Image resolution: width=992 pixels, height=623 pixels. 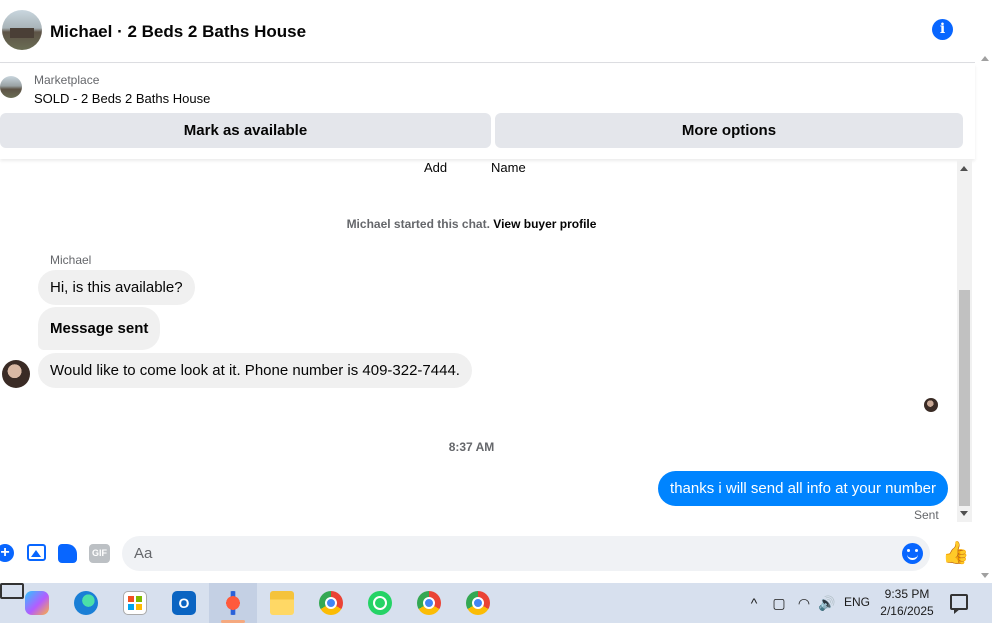 I want to click on message-input, so click(x=526, y=553).